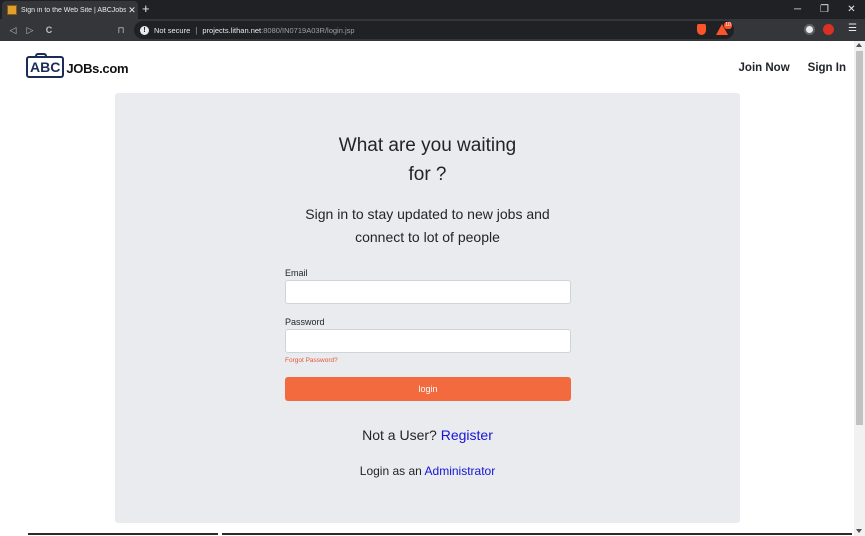 Image resolution: width=865 pixels, height=536 pixels. I want to click on email-field, so click(428, 292).